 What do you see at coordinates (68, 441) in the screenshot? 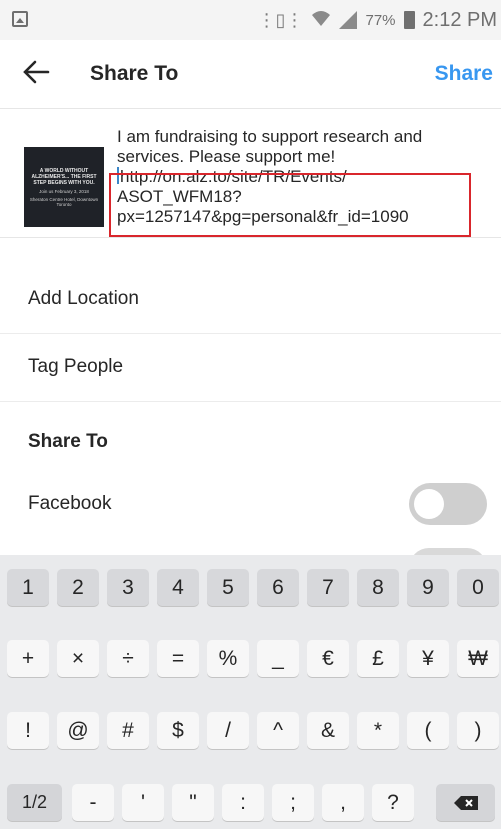
I see `share-to-section-title: Share To` at bounding box center [68, 441].